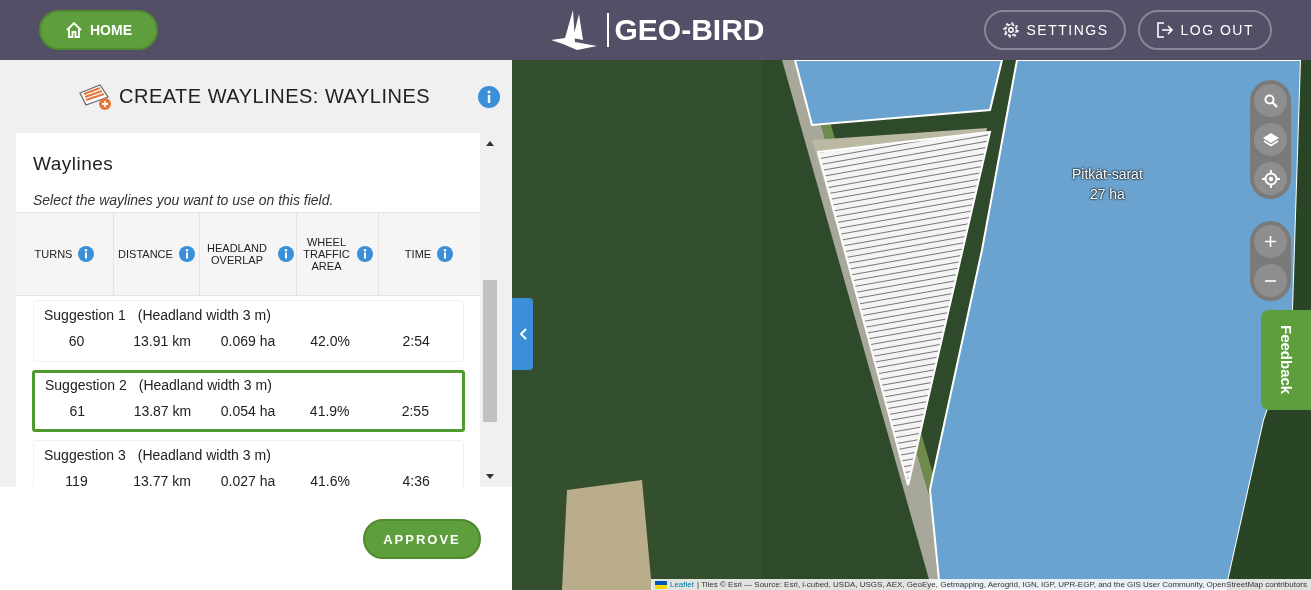 The width and height of the screenshot is (1311, 590). What do you see at coordinates (248, 401) in the screenshot?
I see `suggestion-row: Suggestion 2 (Headland width 3 m) 61 13.87 km 0.054 ha 41.9% 2:55` at bounding box center [248, 401].